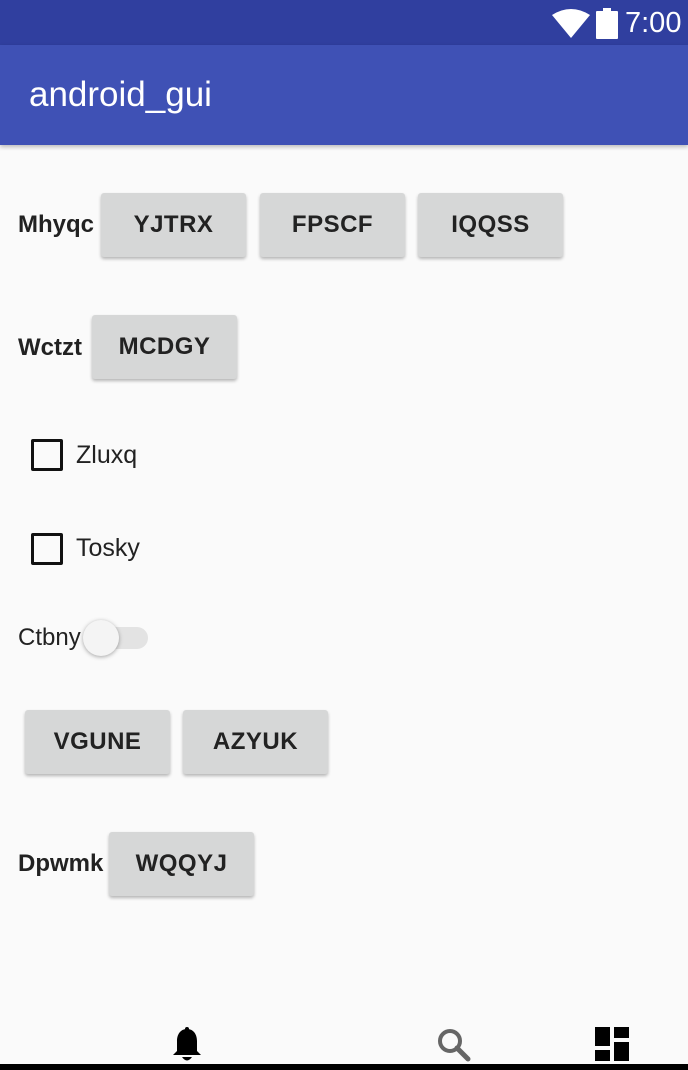 Image resolution: width=688 pixels, height=1070 pixels. I want to click on bell-icon, so click(187, 1045).